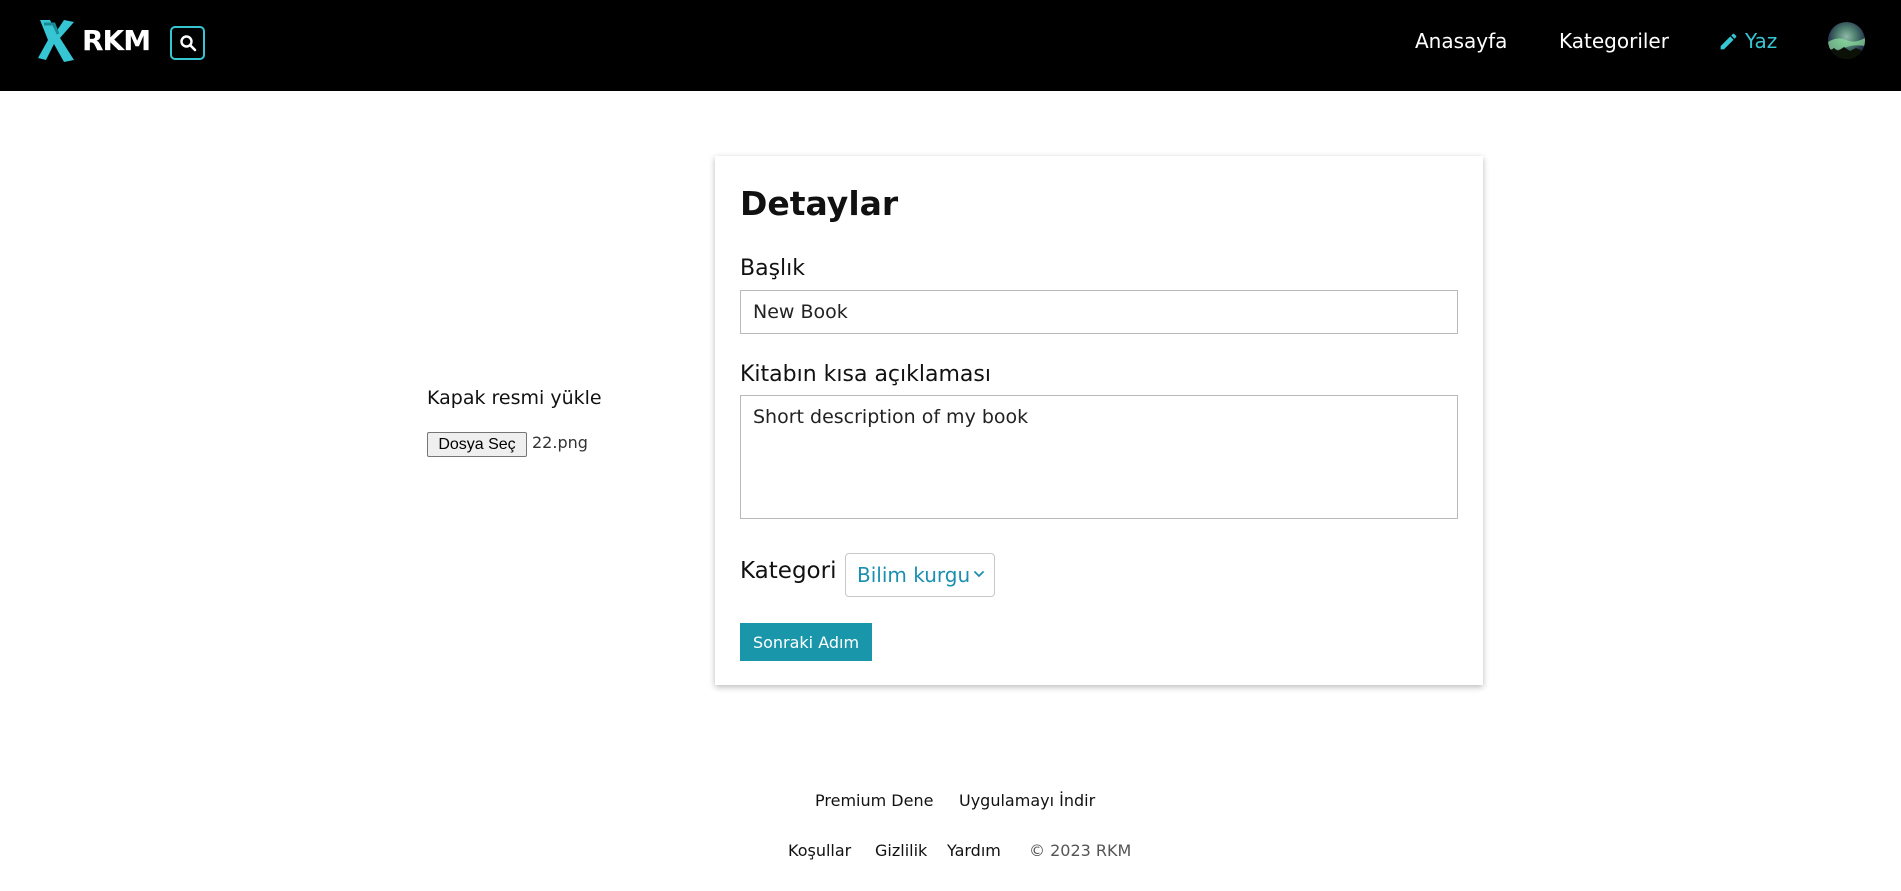  I want to click on footer-copyright: © 2023 RKM, so click(1080, 850).